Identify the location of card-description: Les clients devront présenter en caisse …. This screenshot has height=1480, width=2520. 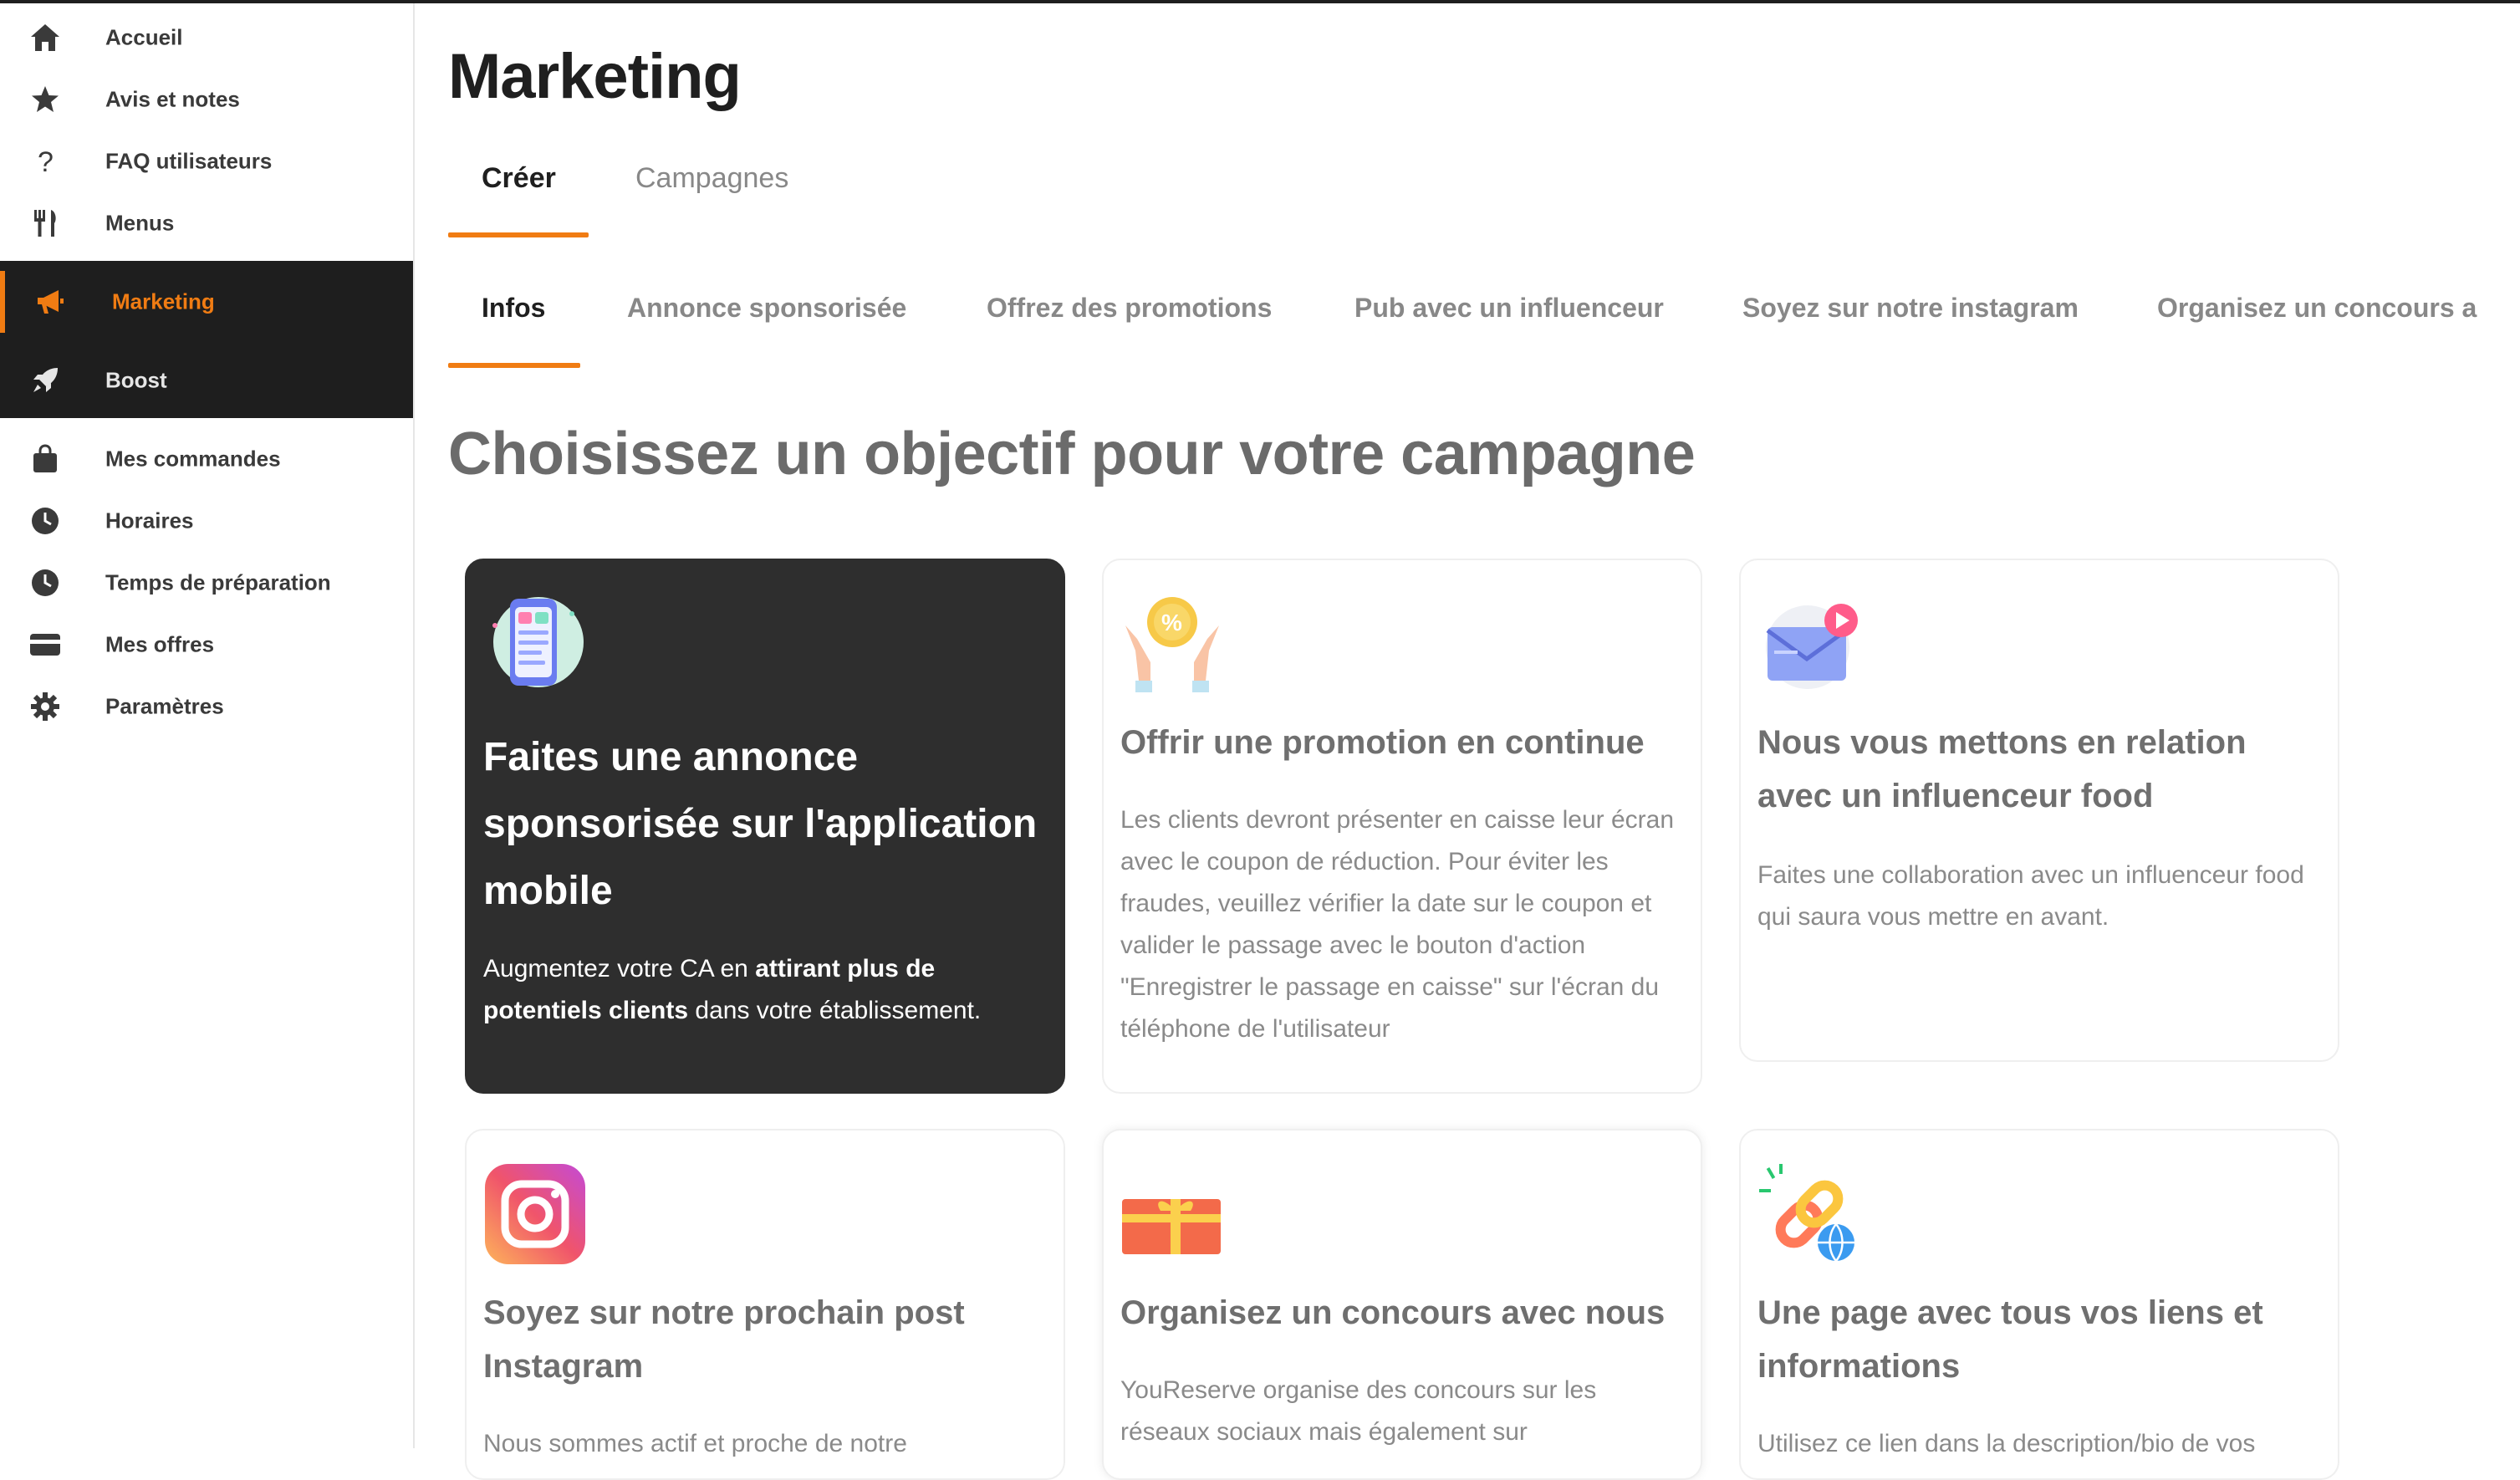
(1397, 924).